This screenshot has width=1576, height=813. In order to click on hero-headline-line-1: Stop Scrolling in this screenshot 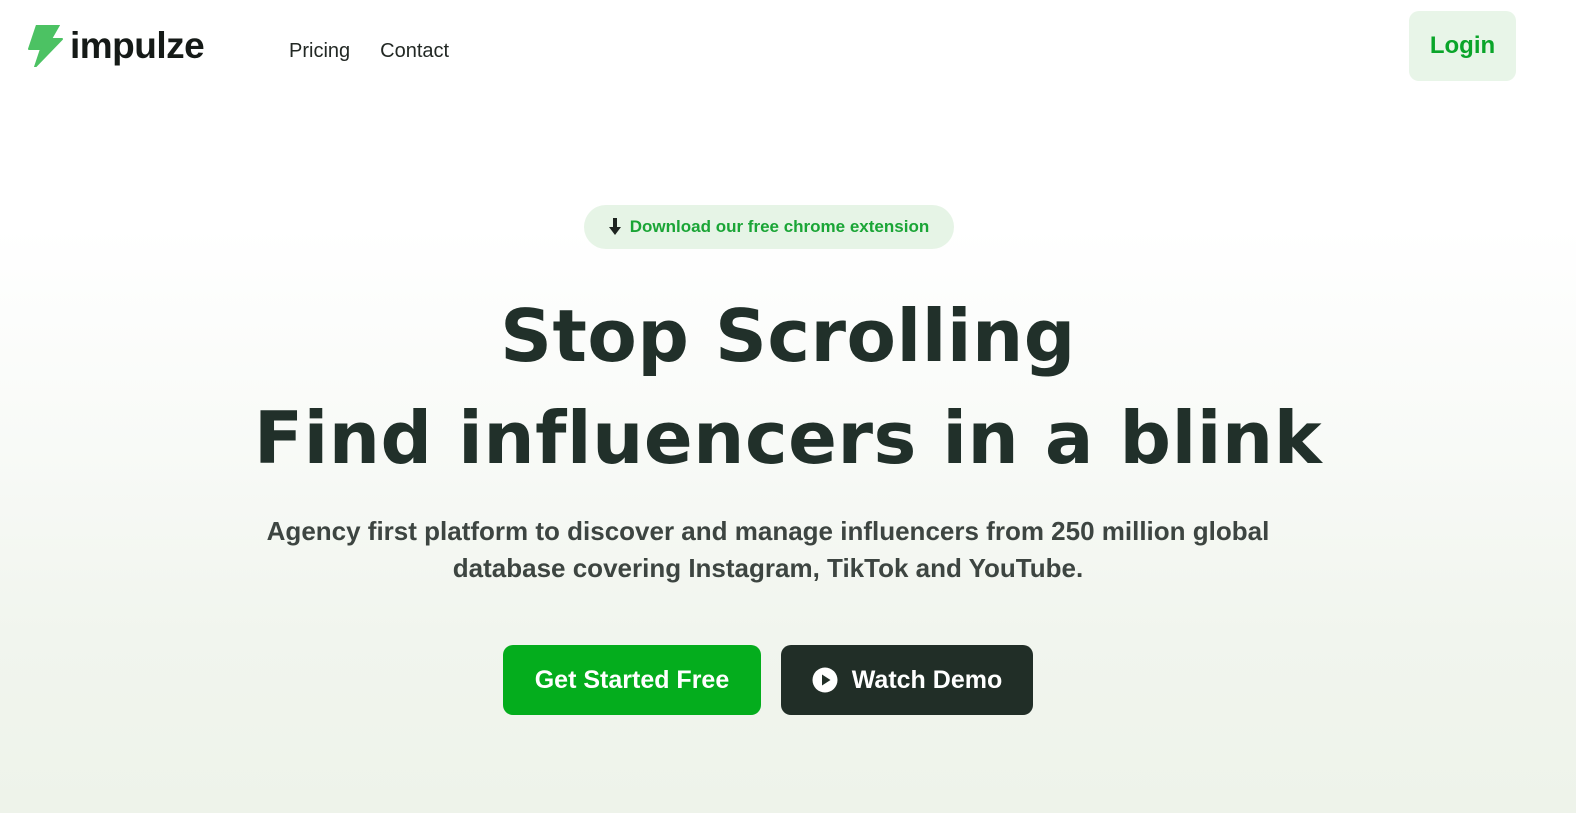, I will do `click(788, 336)`.